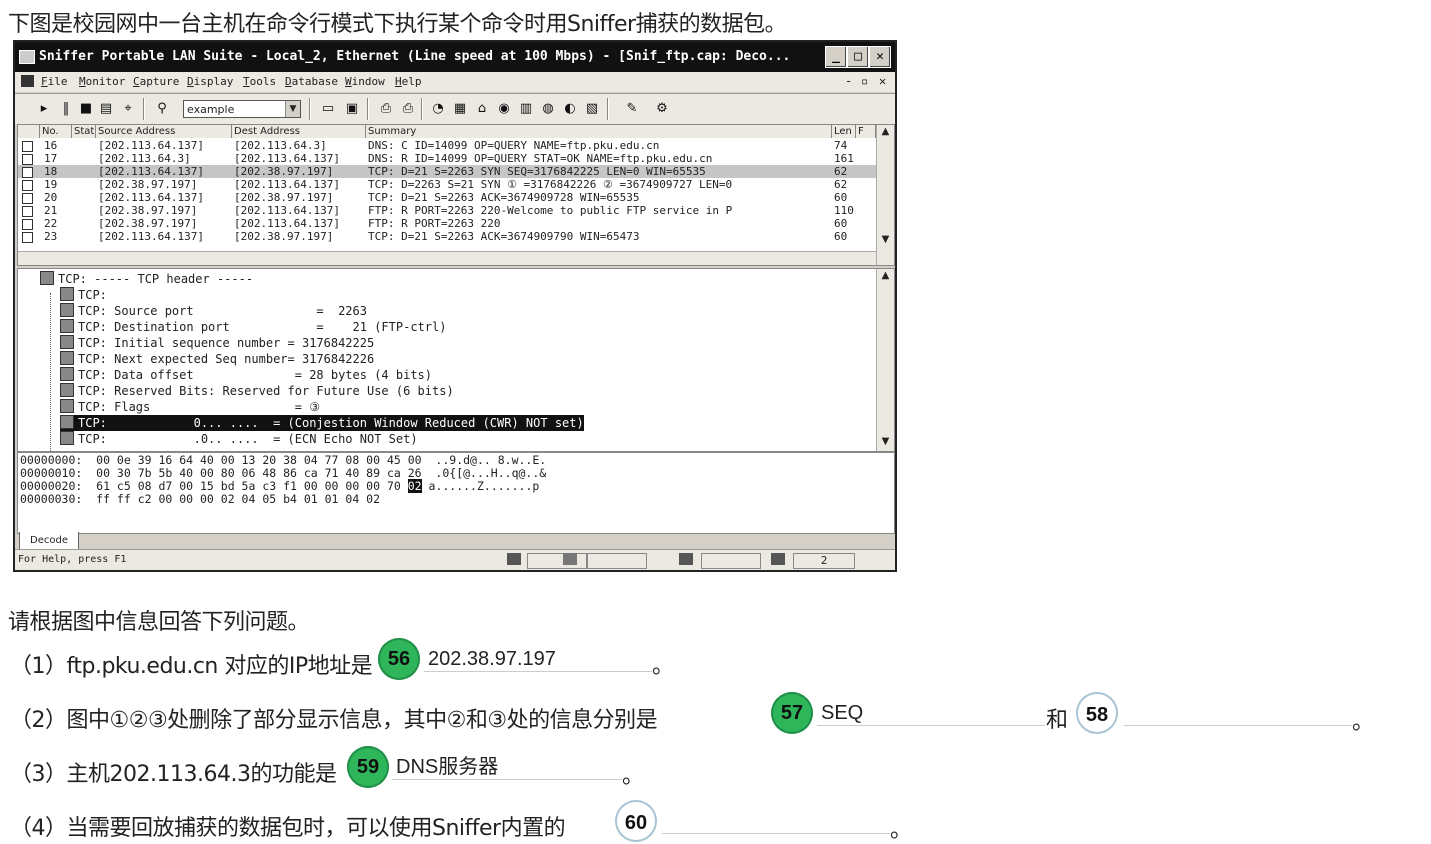 This screenshot has width=1431, height=844. What do you see at coordinates (27, 81) in the screenshot?
I see `document-icon` at bounding box center [27, 81].